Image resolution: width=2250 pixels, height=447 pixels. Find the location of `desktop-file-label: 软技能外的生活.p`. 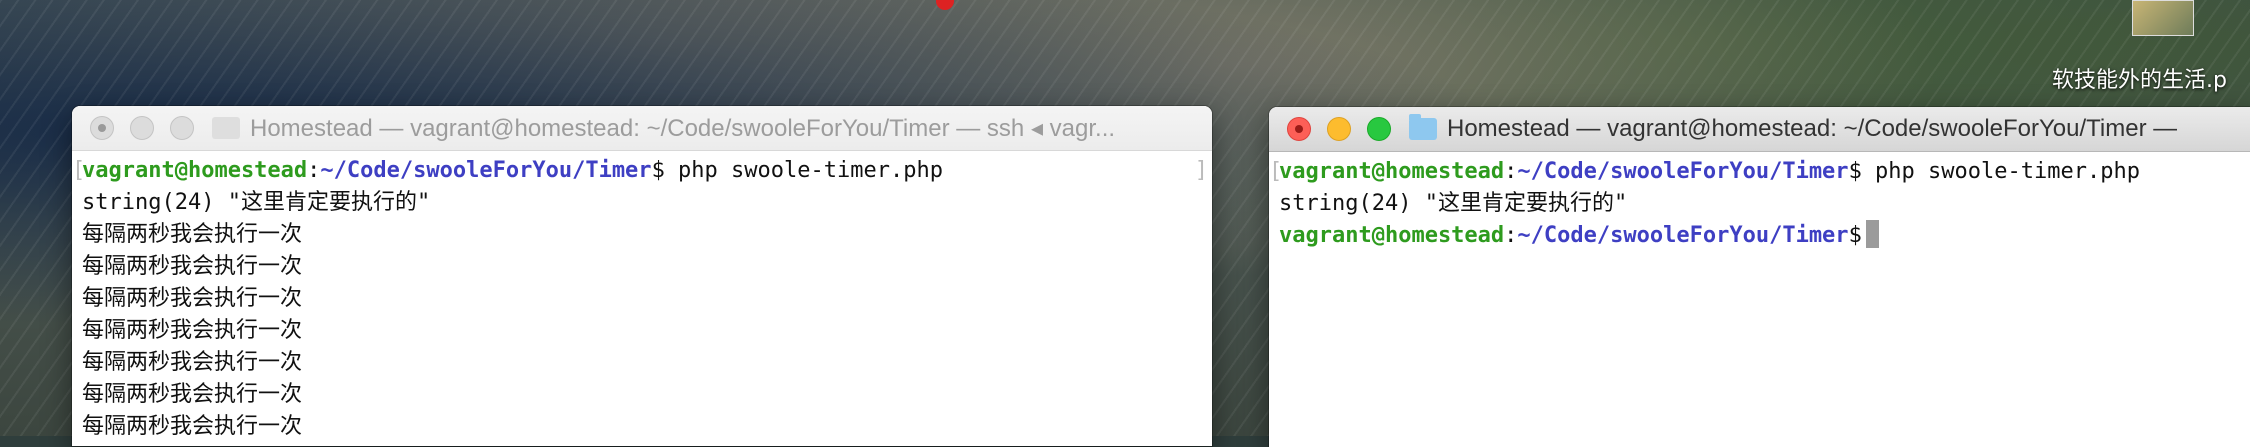

desktop-file-label: 软技能外的生活.p is located at coordinates (2139, 78).